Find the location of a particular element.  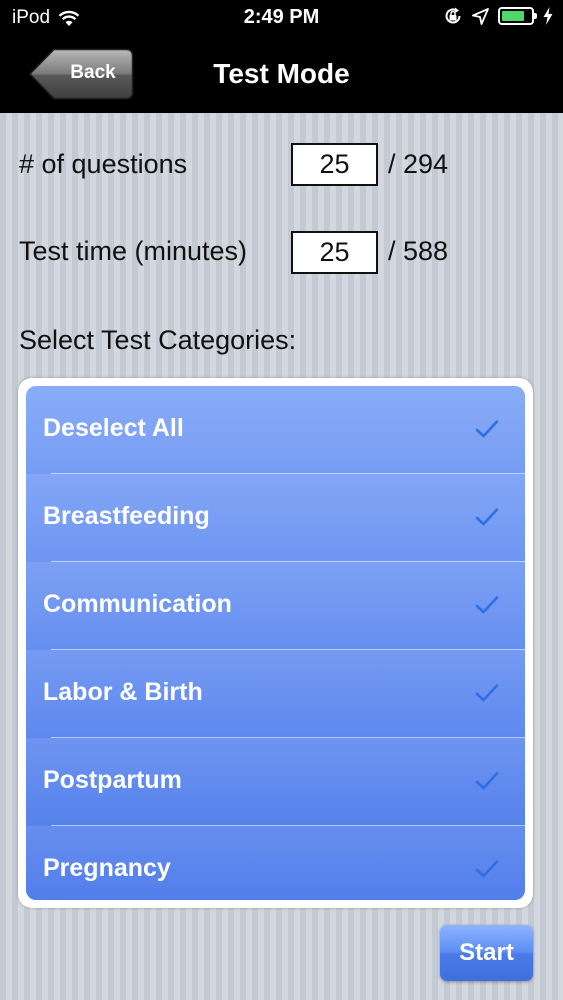

battery-icon is located at coordinates (517, 16).